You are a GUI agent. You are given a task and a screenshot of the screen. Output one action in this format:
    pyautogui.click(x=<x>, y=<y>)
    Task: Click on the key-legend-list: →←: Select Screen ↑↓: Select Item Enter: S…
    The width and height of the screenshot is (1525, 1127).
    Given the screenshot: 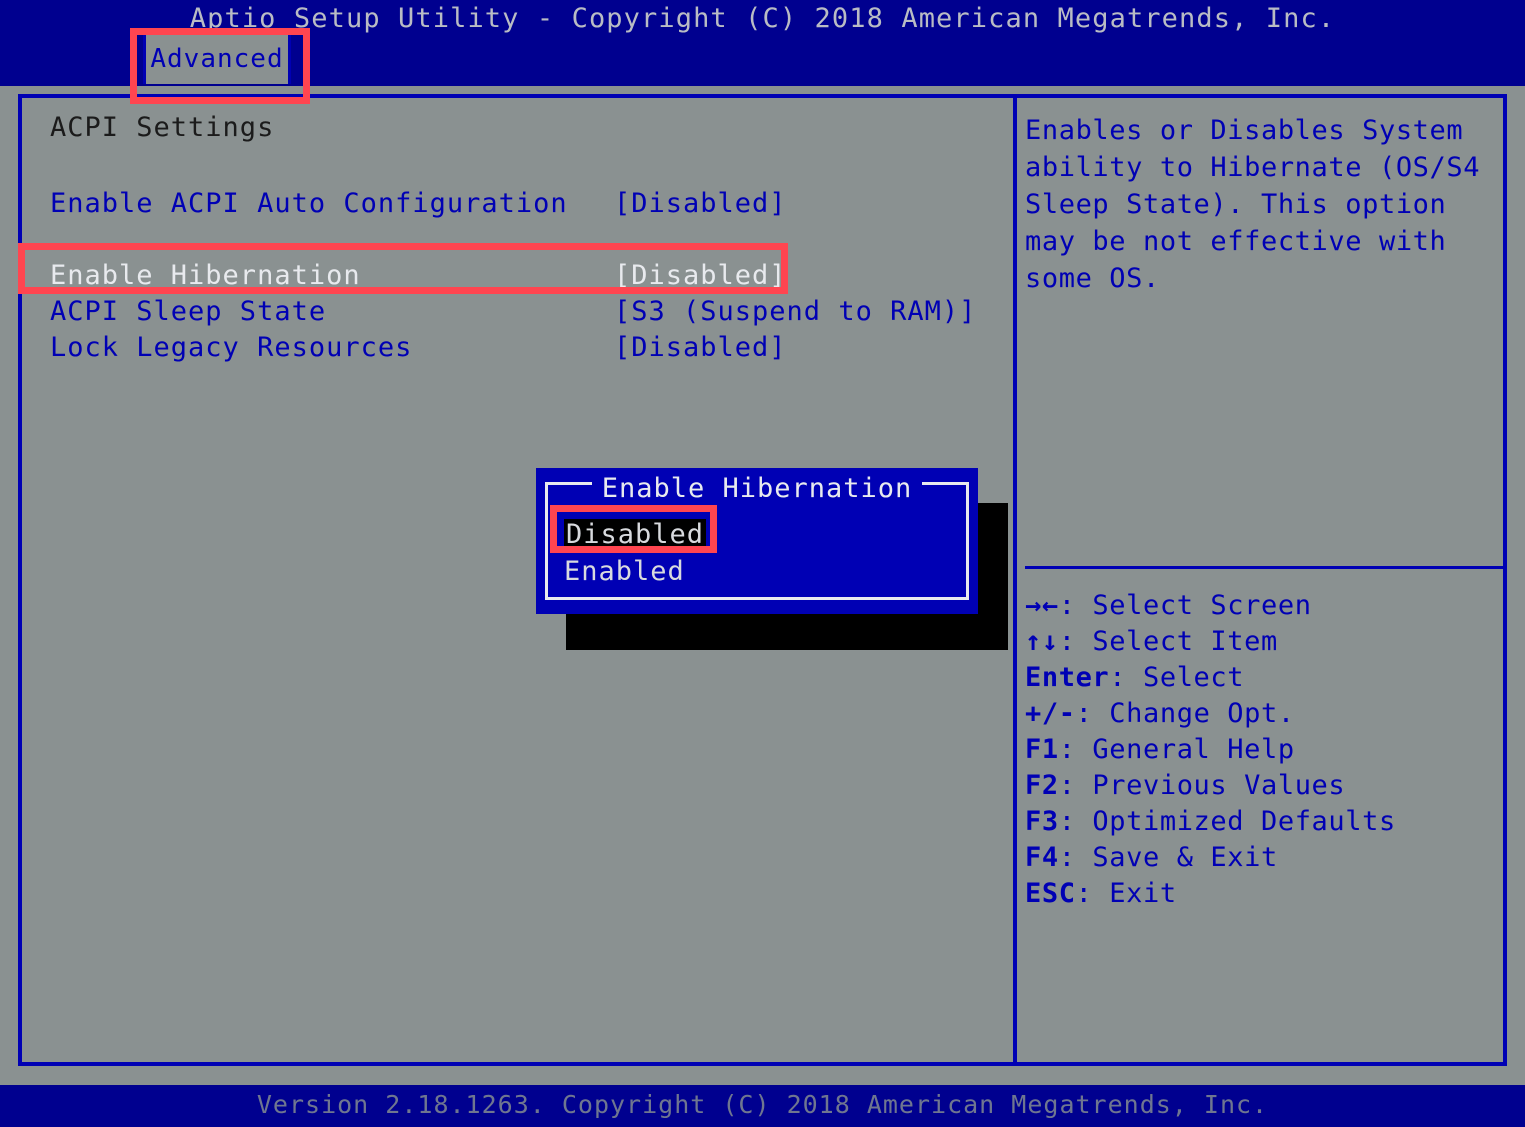 What is the action you would take?
    pyautogui.click(x=1264, y=752)
    